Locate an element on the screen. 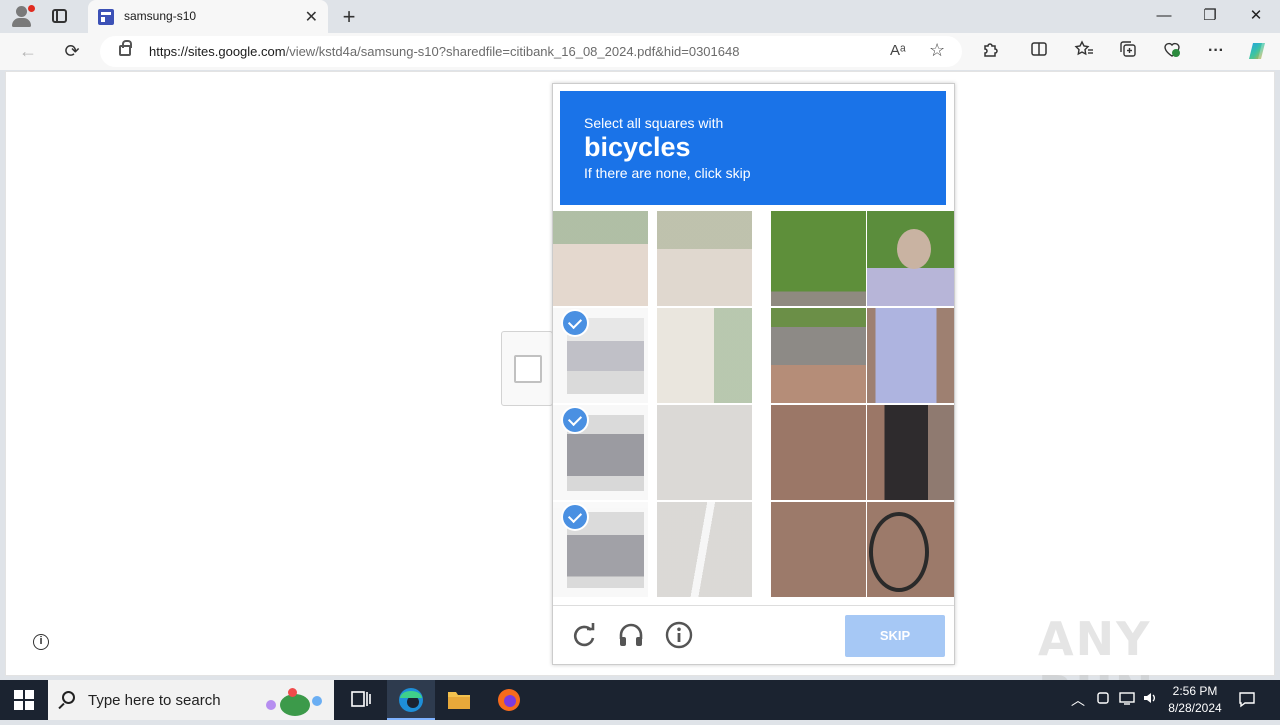 This screenshot has height=725, width=1280. notifications-icon is located at coordinates (1247, 700).